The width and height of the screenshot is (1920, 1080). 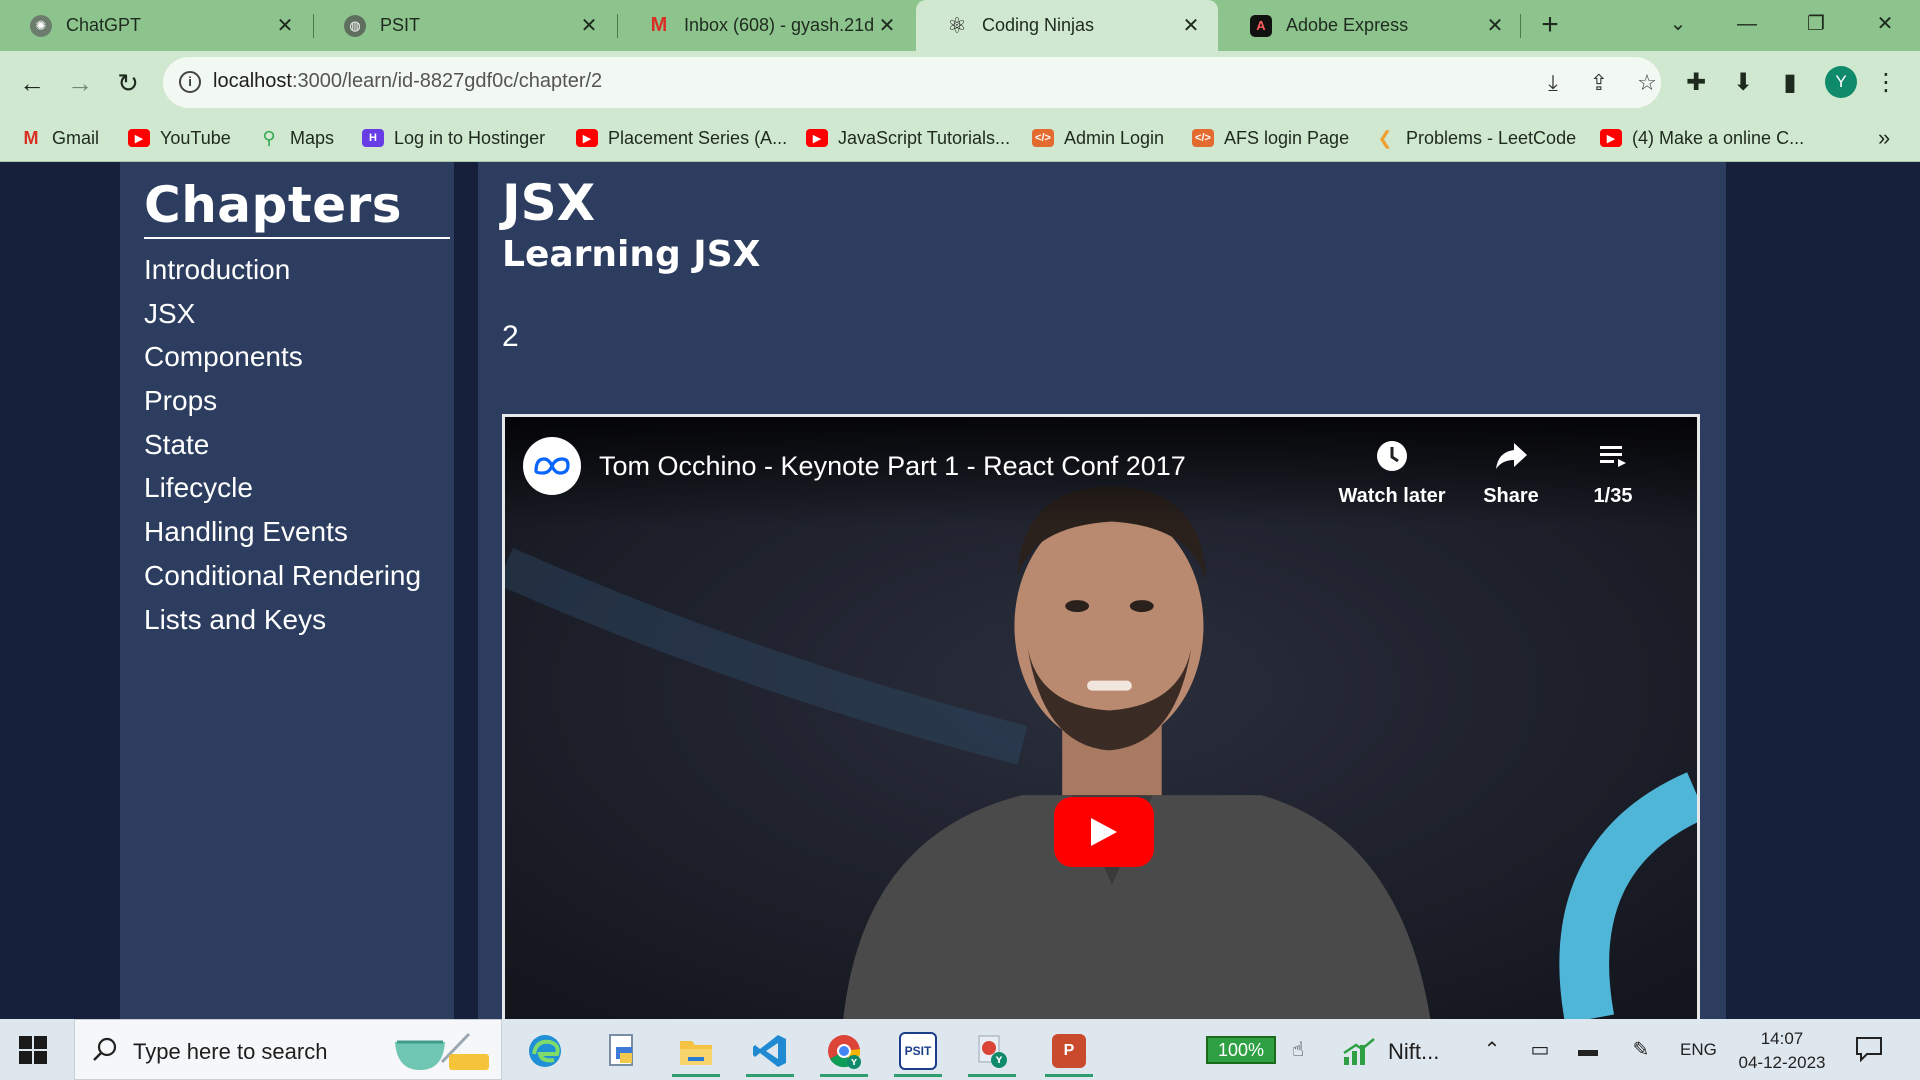 I want to click on gmail-icon: M, so click(x=31, y=137).